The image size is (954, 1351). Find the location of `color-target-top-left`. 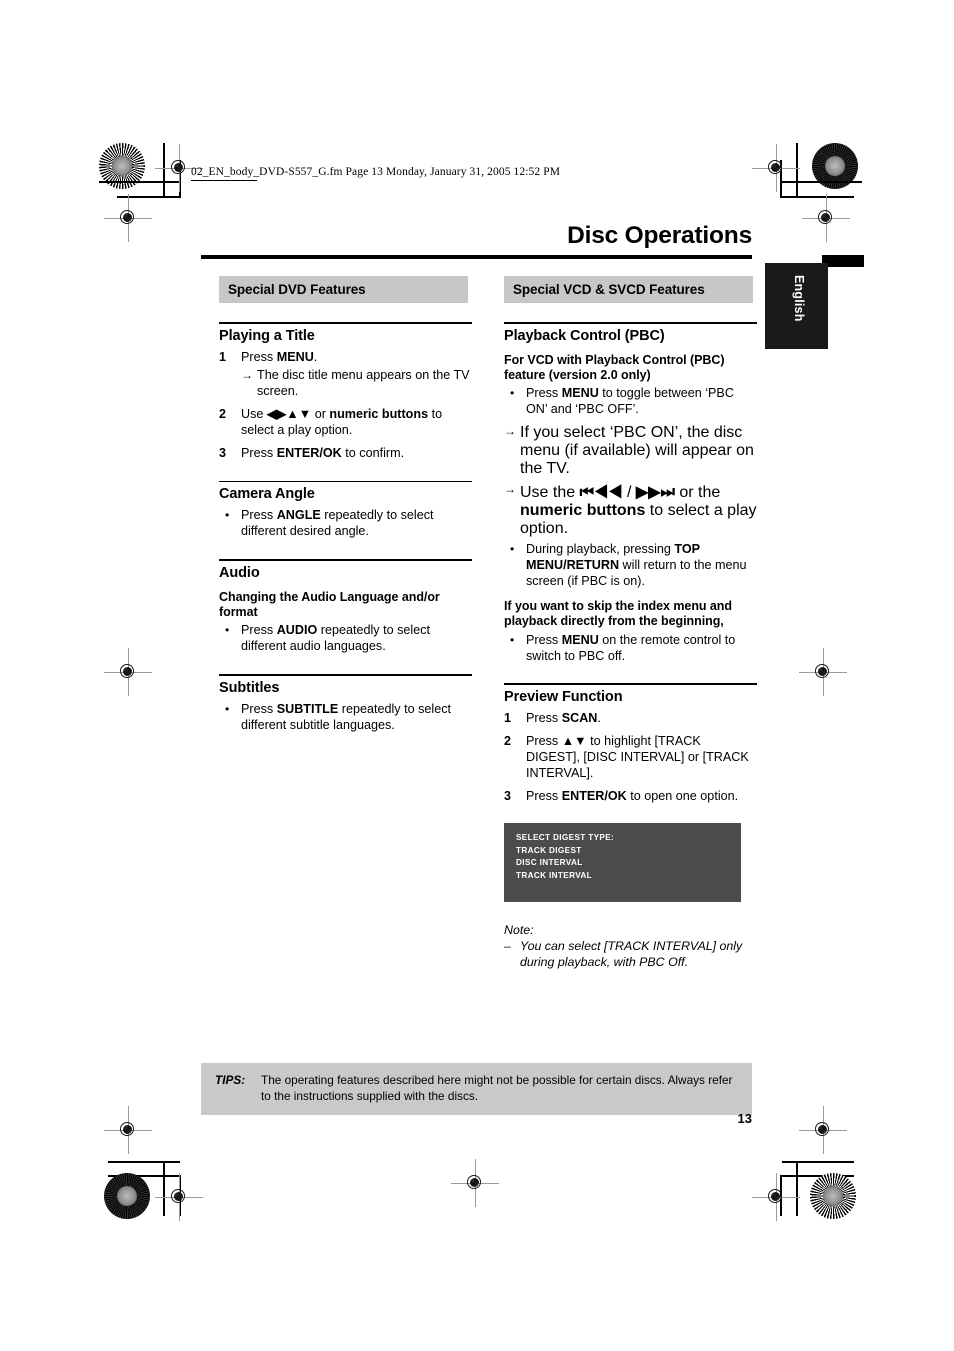

color-target-top-left is located at coordinates (122, 166).